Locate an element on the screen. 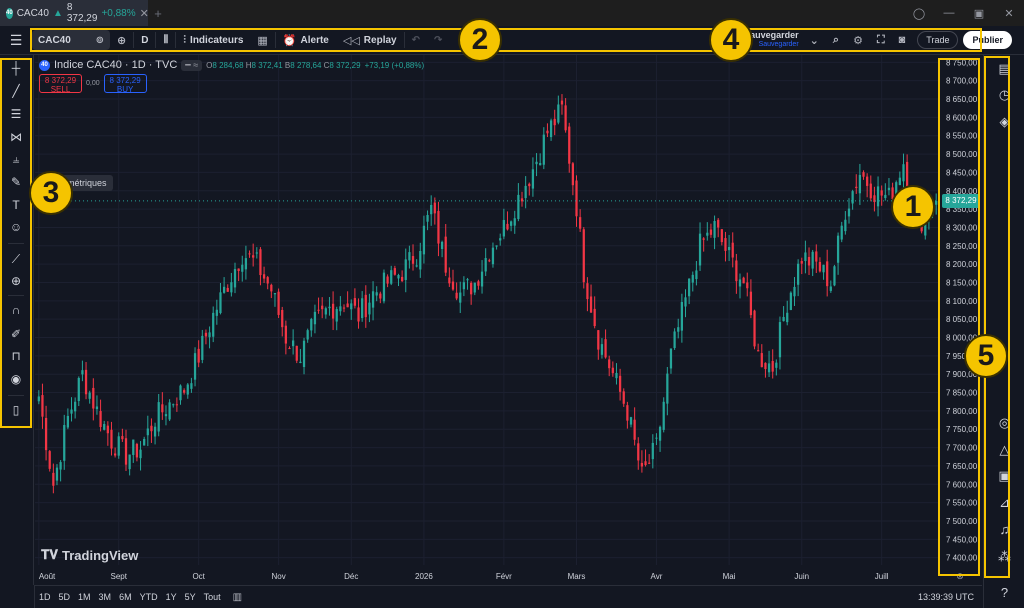 This screenshot has width=1024, height=608. publish-button: Publier is located at coordinates (987, 40).